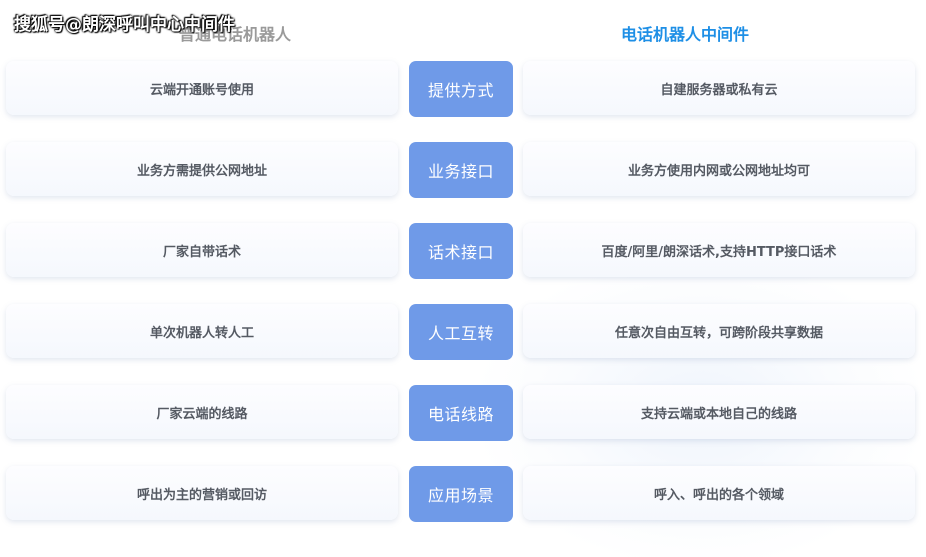  I want to click on left-feature-card: 厂家云端的线路, so click(202, 412).